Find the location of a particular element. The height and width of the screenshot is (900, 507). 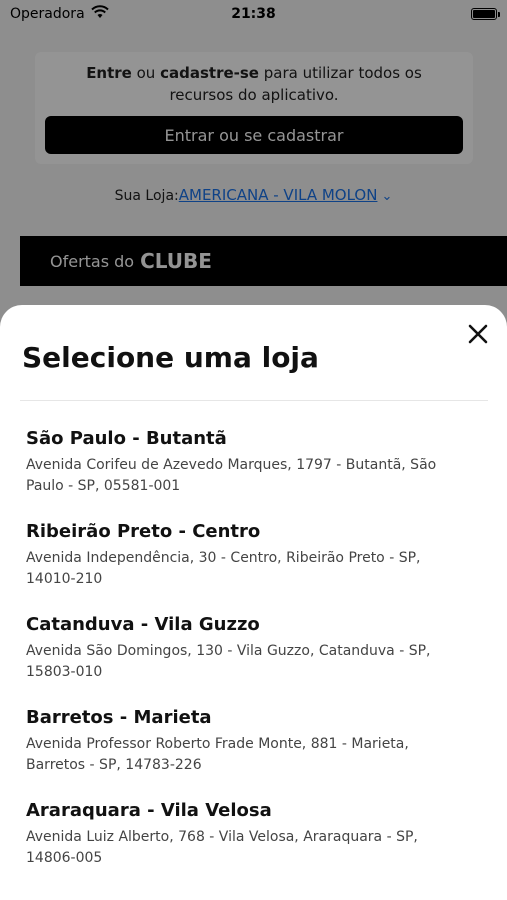

store-name: Ribeirão Preto - Centro is located at coordinates (143, 531).